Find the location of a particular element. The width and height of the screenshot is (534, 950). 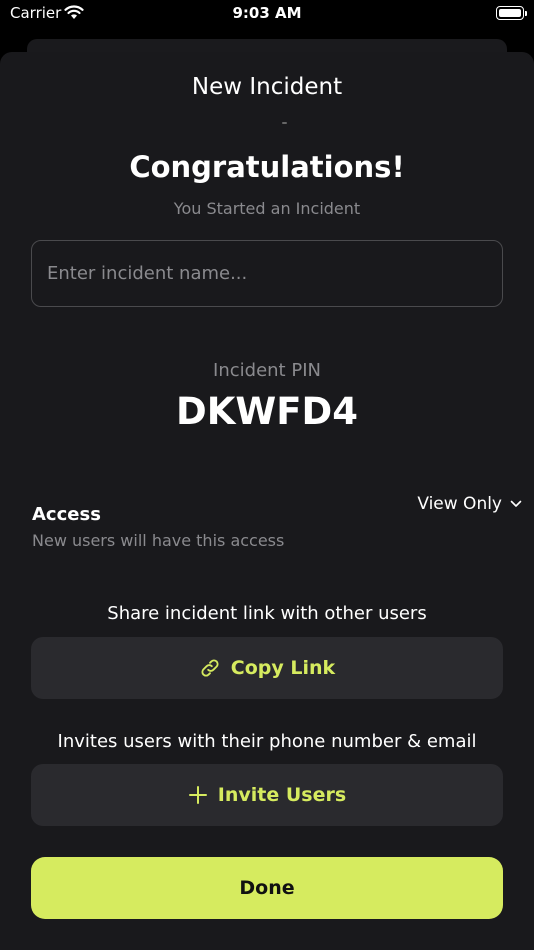

access-selected-value: View Only is located at coordinates (459, 504).